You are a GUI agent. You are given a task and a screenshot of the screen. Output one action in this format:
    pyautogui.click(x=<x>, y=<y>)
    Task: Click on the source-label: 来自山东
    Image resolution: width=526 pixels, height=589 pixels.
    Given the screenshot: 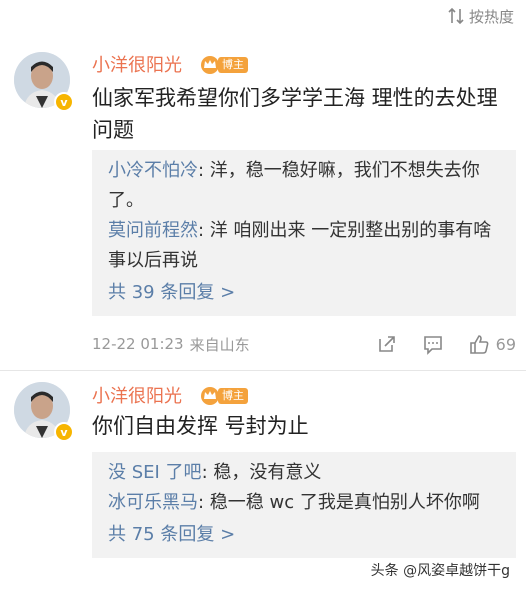 What is the action you would take?
    pyautogui.click(x=219, y=344)
    